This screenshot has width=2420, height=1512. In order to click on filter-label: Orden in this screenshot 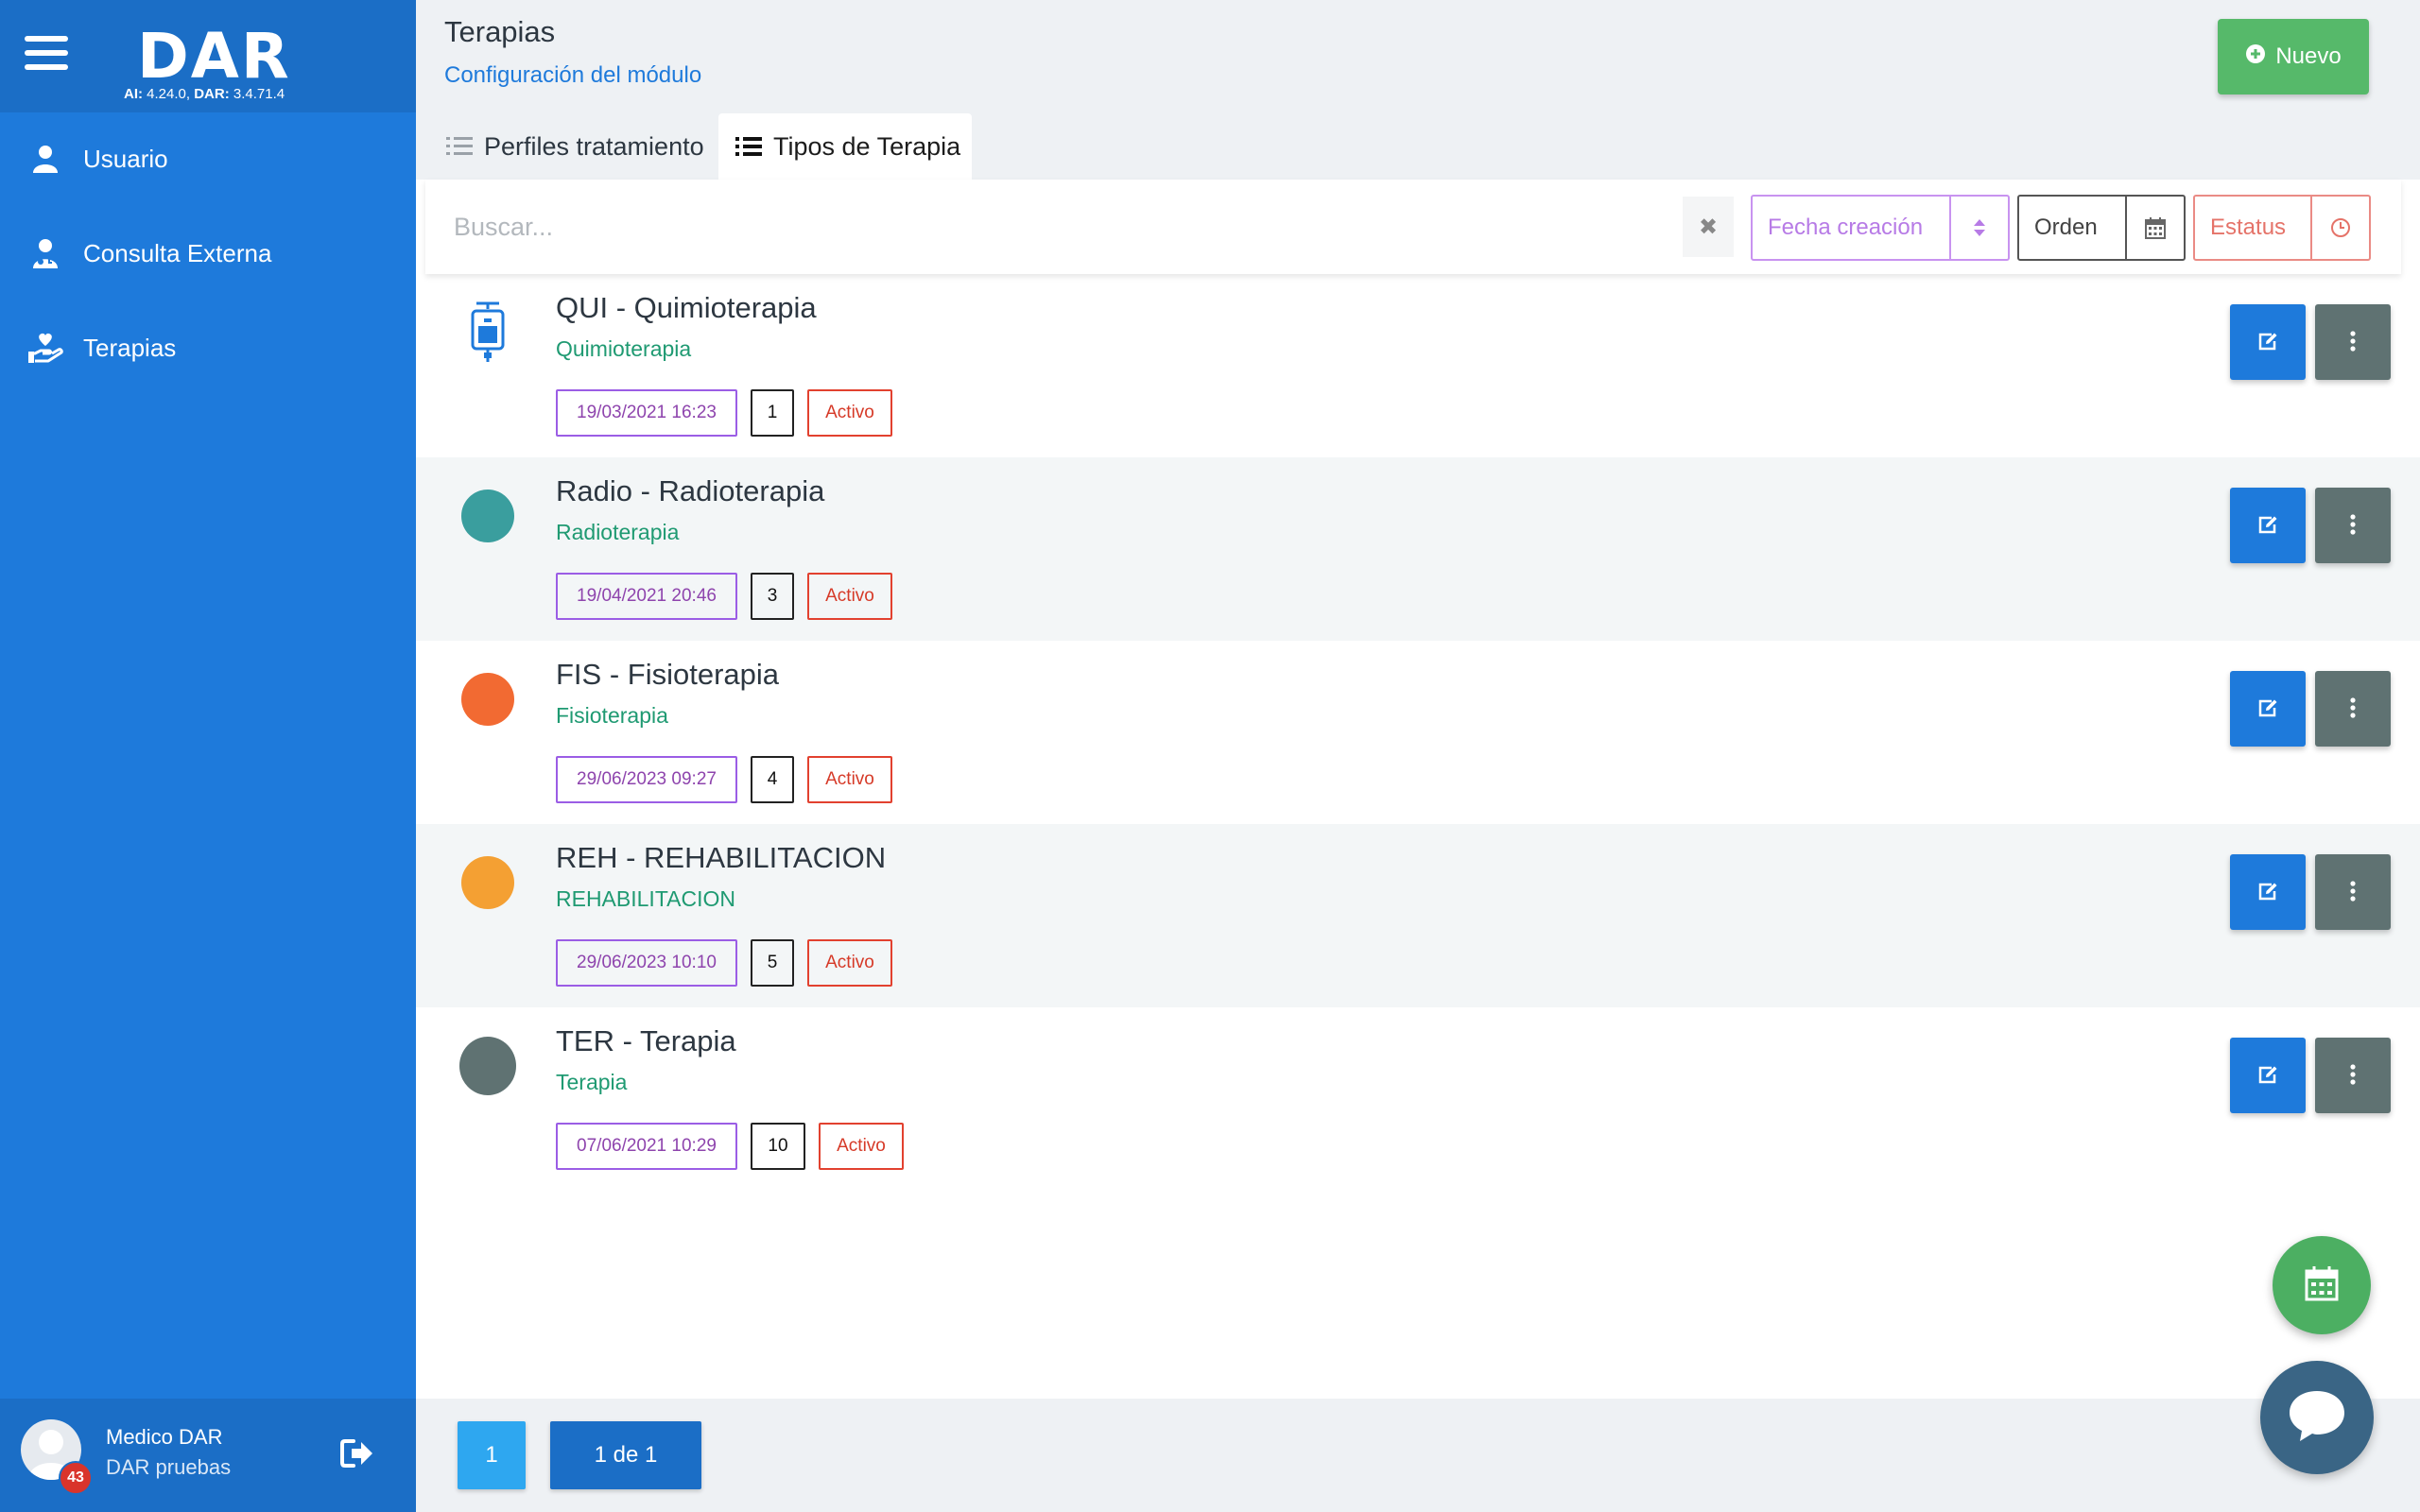, I will do `click(2066, 227)`.